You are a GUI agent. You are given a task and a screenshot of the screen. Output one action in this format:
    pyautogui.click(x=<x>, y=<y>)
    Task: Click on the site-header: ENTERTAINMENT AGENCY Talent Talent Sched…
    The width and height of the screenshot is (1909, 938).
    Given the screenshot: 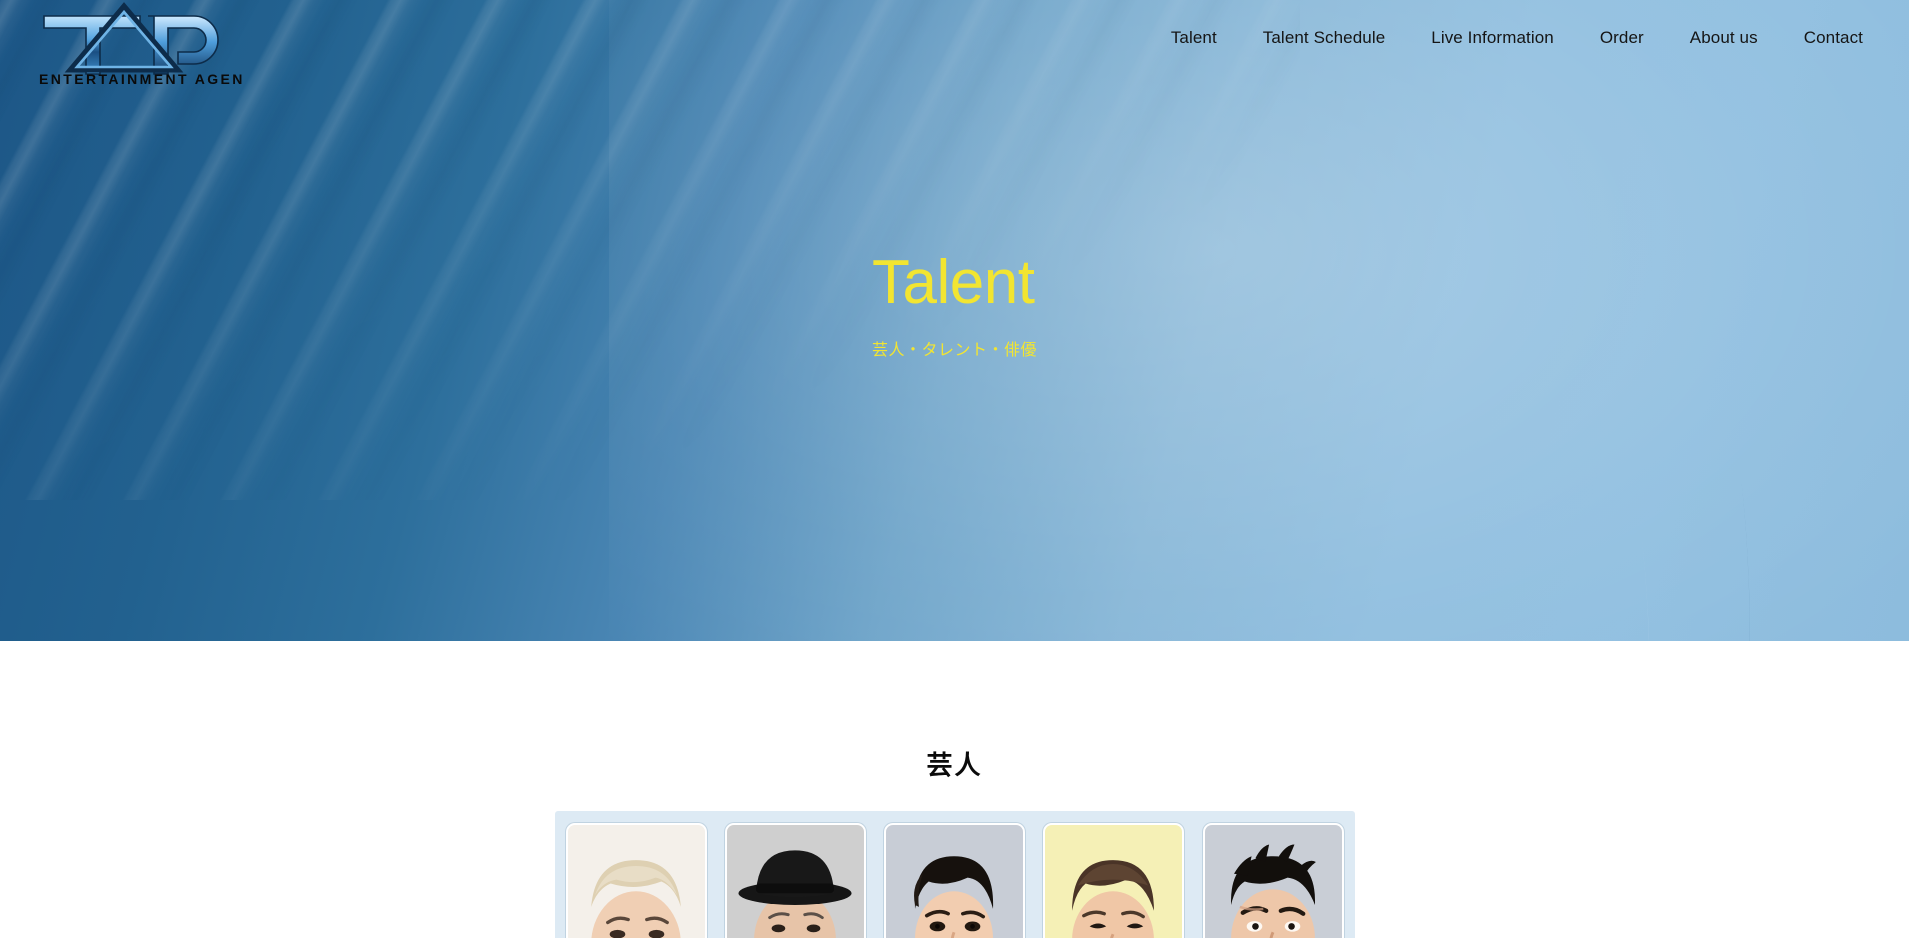 What is the action you would take?
    pyautogui.click(x=954, y=45)
    